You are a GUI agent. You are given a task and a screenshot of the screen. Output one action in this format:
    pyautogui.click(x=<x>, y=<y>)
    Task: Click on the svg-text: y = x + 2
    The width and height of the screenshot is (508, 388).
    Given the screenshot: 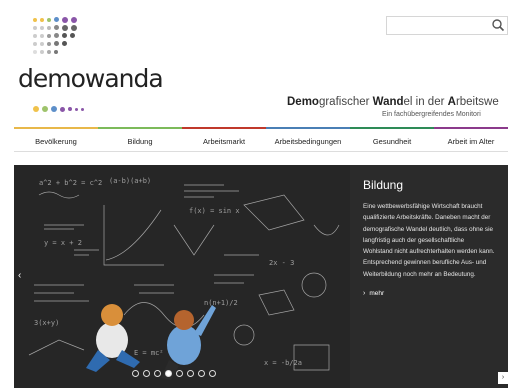 What is the action you would take?
    pyautogui.click(x=63, y=243)
    